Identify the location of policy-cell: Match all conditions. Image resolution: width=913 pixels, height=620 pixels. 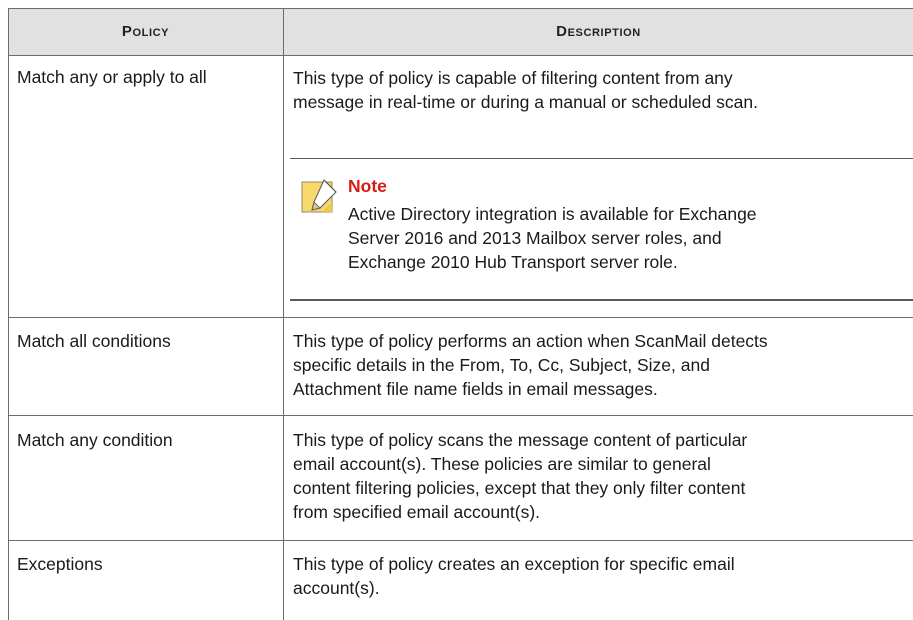
(94, 341).